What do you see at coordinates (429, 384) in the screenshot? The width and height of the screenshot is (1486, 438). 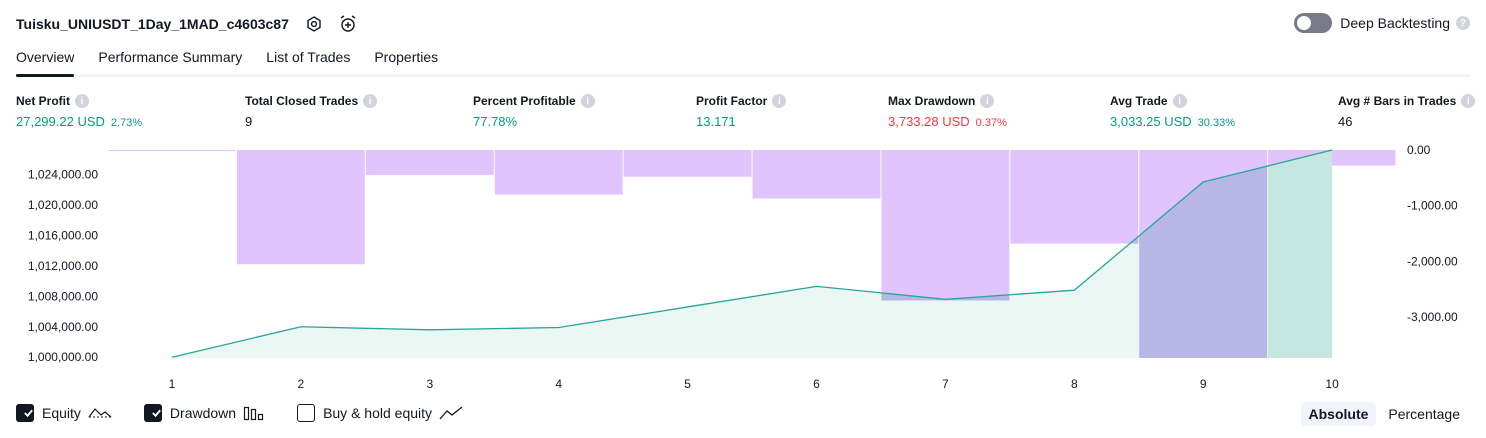 I see `x-axis-tick: 3` at bounding box center [429, 384].